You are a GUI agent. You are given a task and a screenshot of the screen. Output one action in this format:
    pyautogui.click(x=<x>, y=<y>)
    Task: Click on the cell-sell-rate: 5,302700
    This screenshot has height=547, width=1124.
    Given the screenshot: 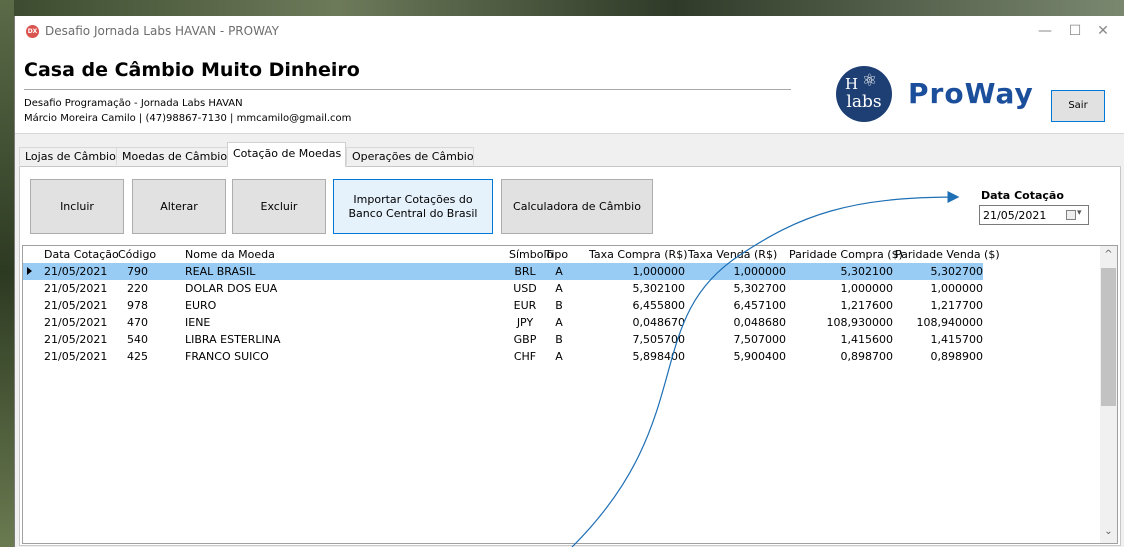 What is the action you would take?
    pyautogui.click(x=737, y=288)
    